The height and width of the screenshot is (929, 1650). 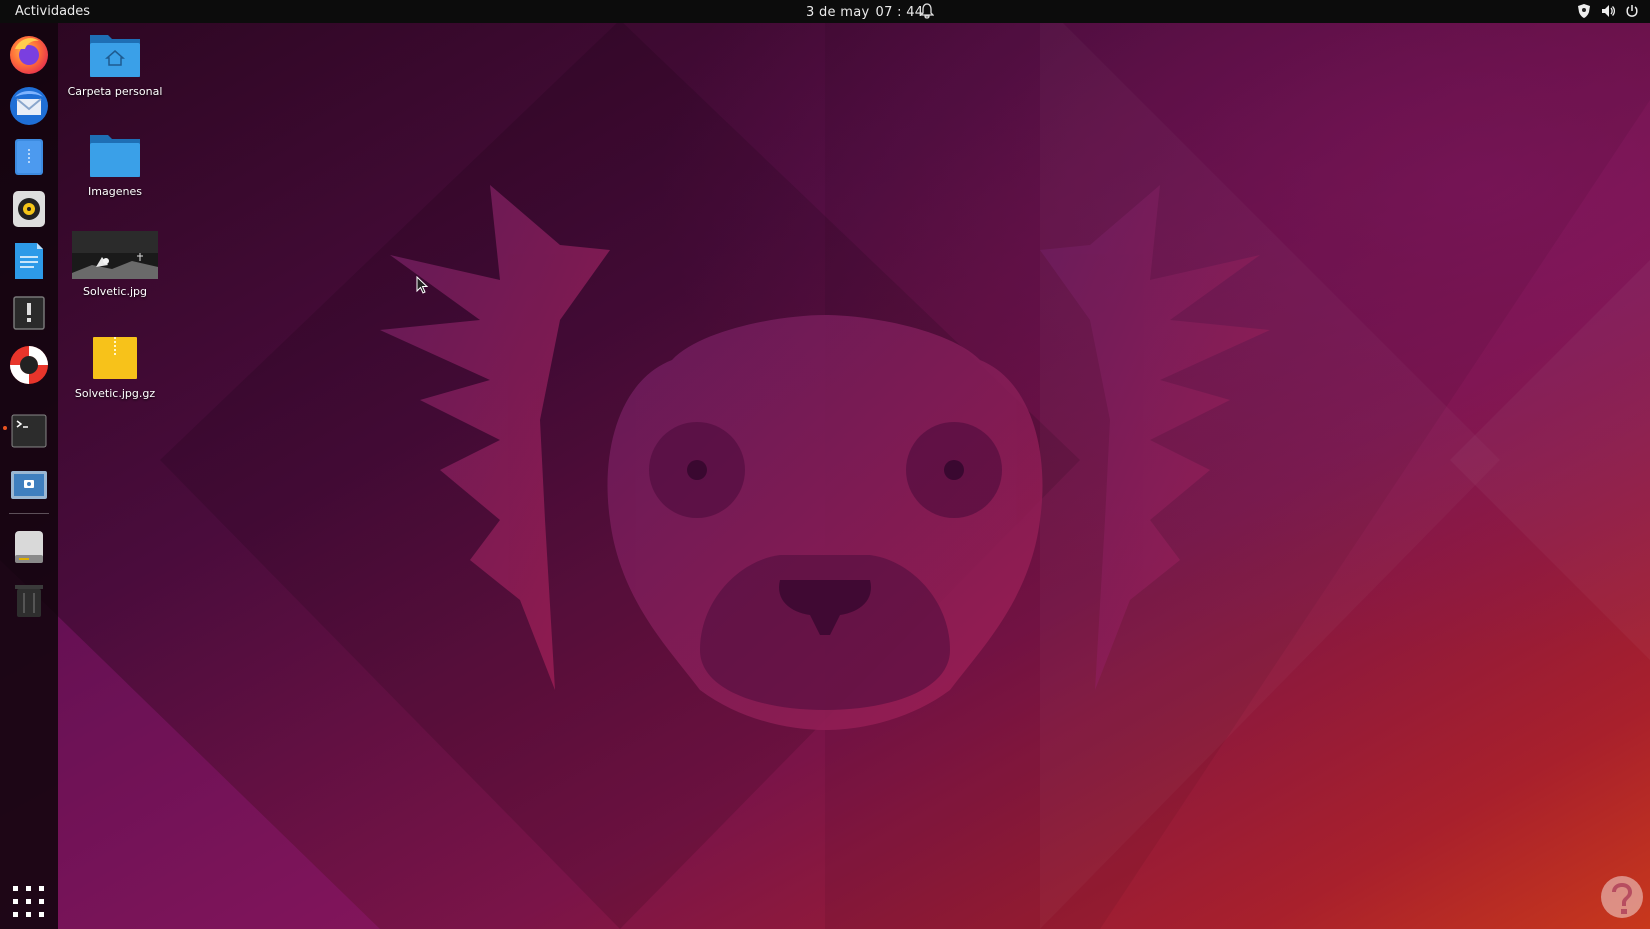 I want to click on top-bar: Actividades 3 de may 07 : 44, so click(x=825, y=11).